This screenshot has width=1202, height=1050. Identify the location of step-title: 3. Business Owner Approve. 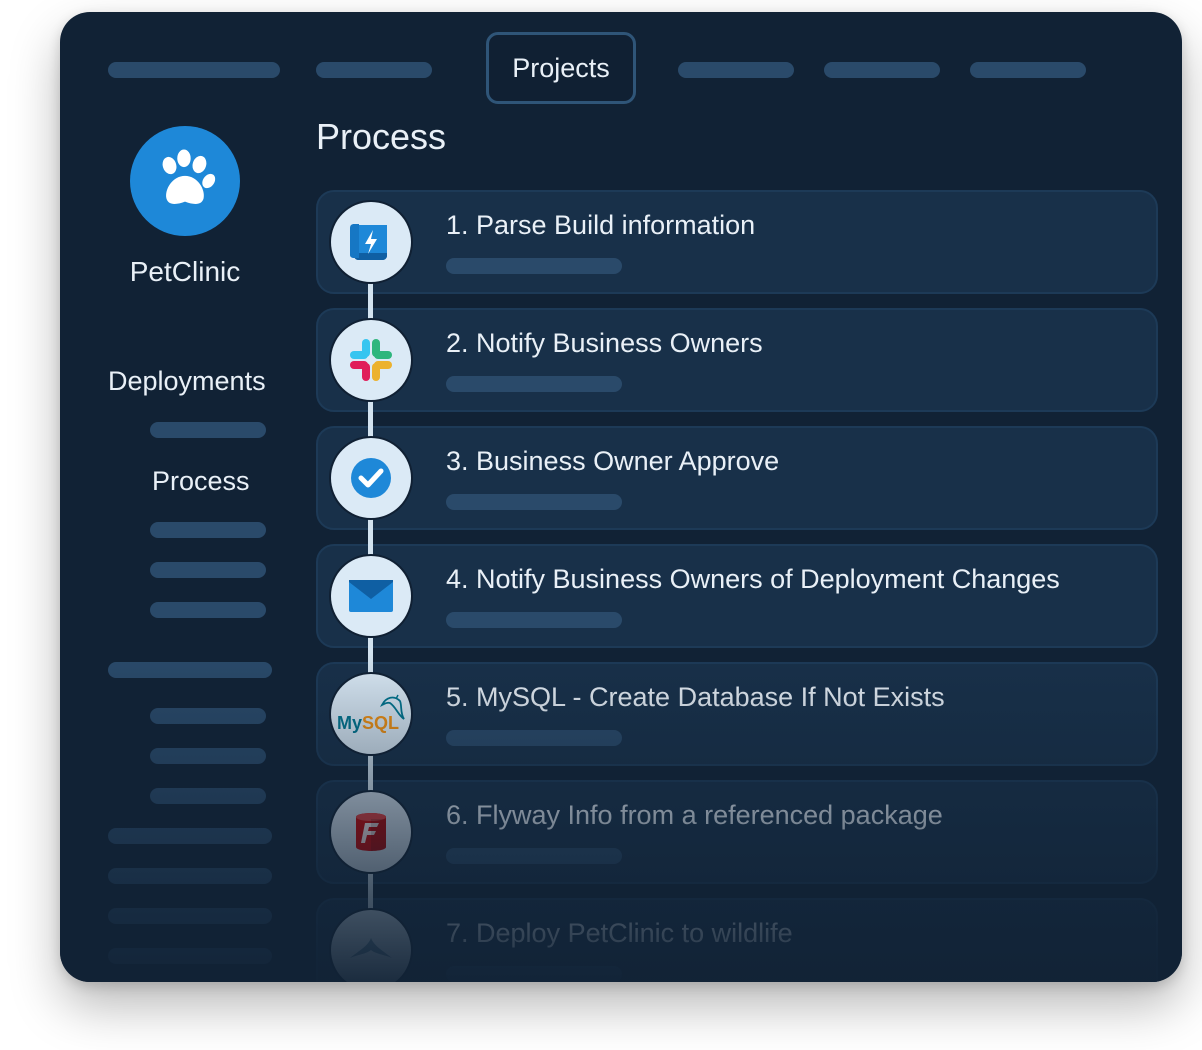
(613, 461).